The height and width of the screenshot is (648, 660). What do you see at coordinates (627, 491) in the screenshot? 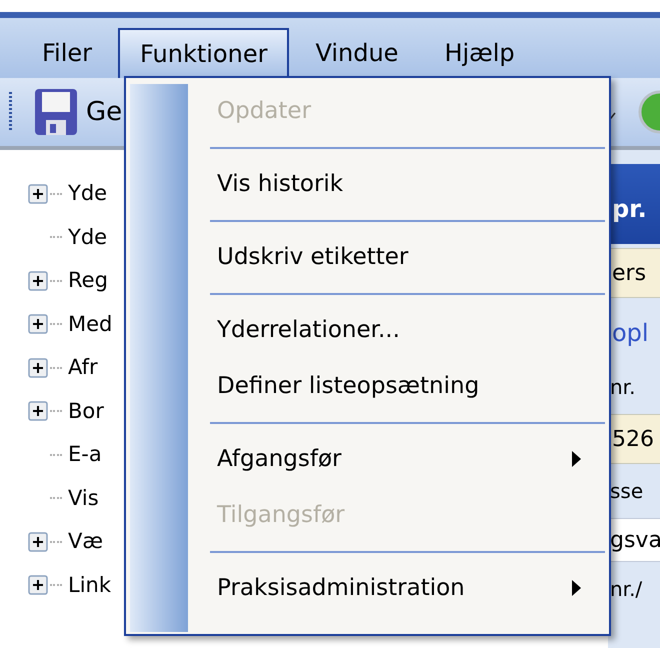
I see `field-label: sse` at bounding box center [627, 491].